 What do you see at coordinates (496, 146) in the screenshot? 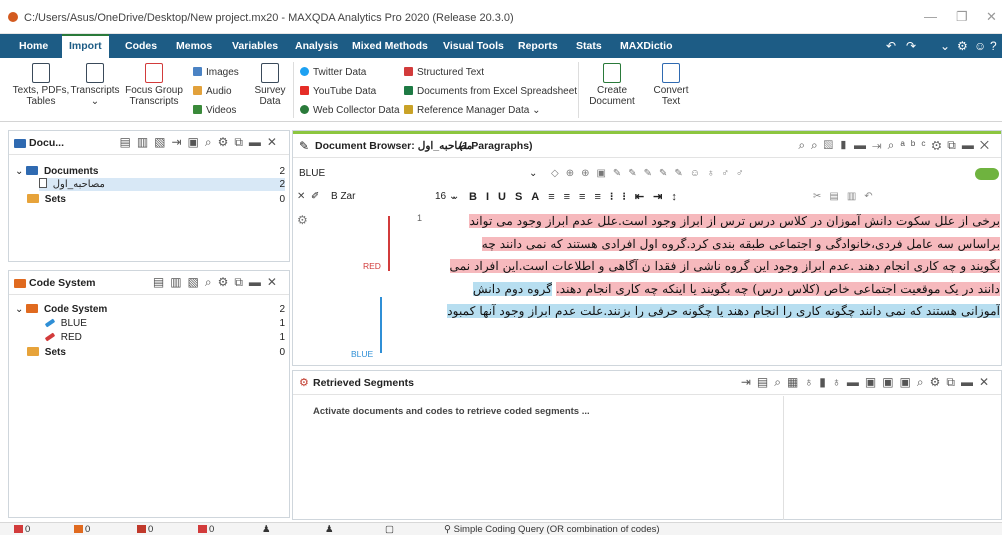
I see `paragraph-count: (1 Paragraphs)` at bounding box center [496, 146].